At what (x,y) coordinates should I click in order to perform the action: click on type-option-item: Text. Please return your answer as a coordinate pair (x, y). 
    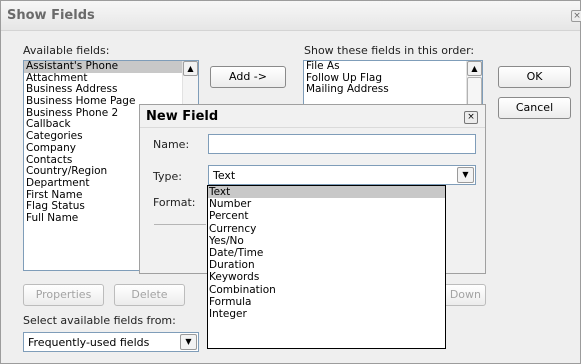
    Looking at the image, I should click on (326, 192).